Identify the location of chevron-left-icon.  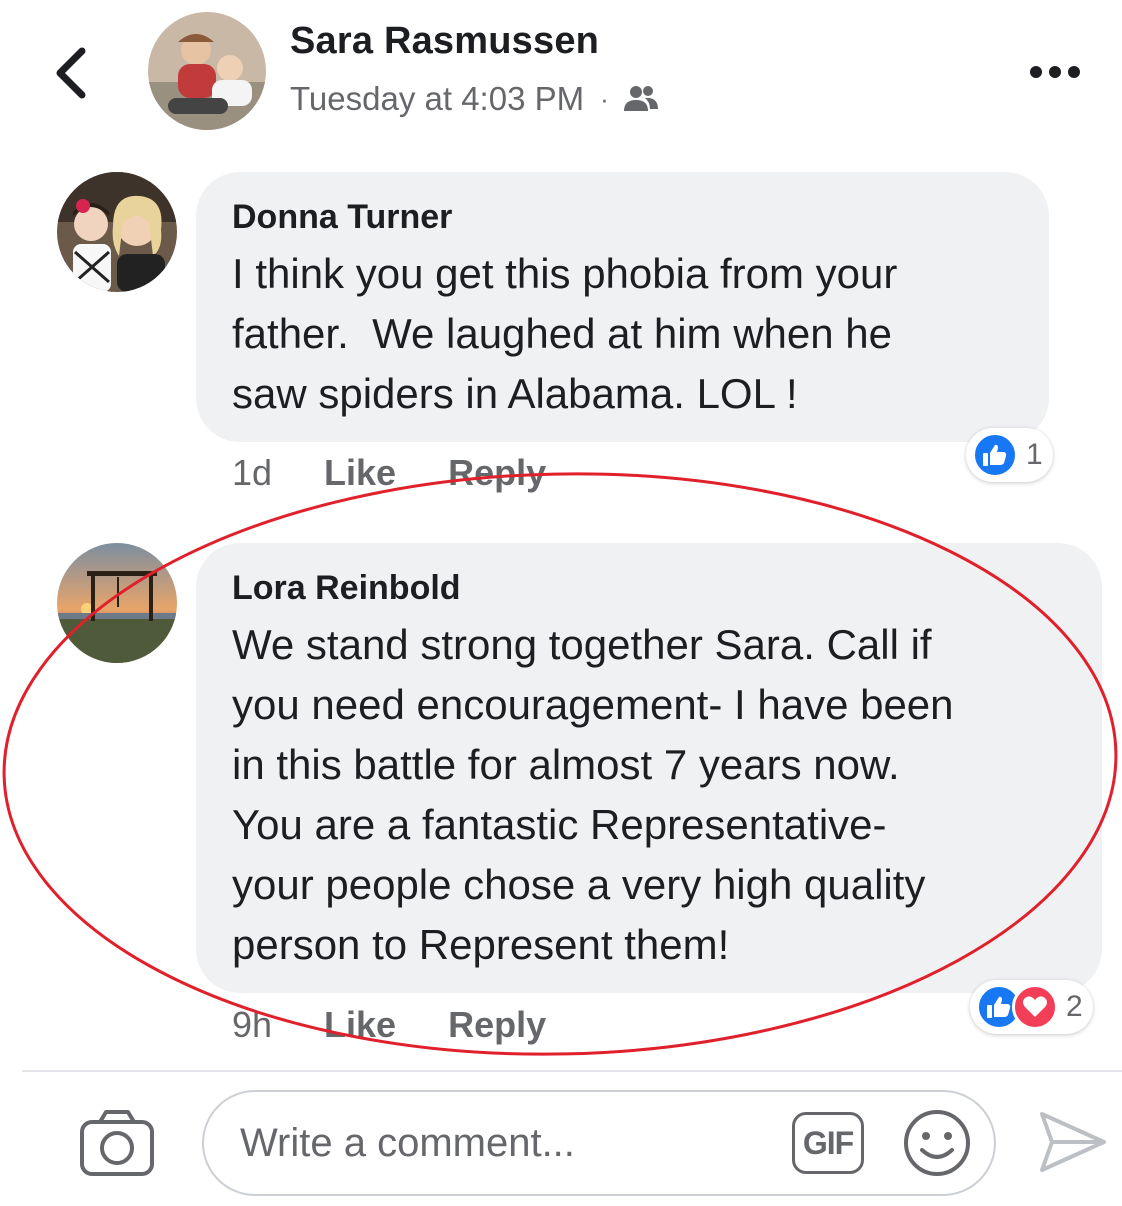
(71, 73).